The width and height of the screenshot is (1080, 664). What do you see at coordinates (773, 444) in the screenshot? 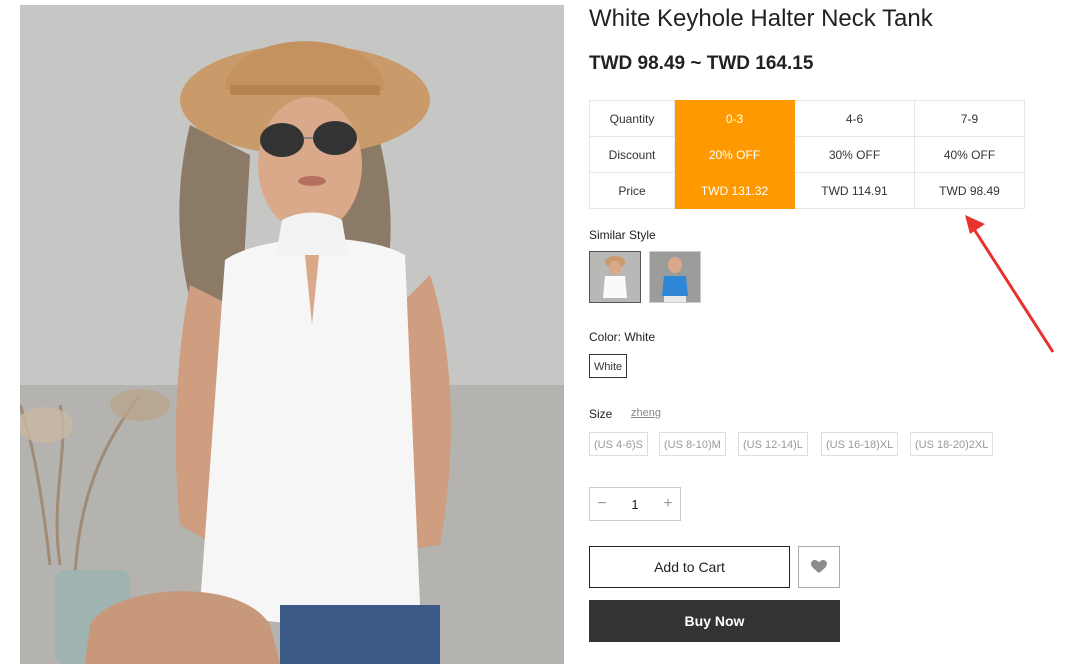
I see `size-option-l: (US 12-14)L` at bounding box center [773, 444].